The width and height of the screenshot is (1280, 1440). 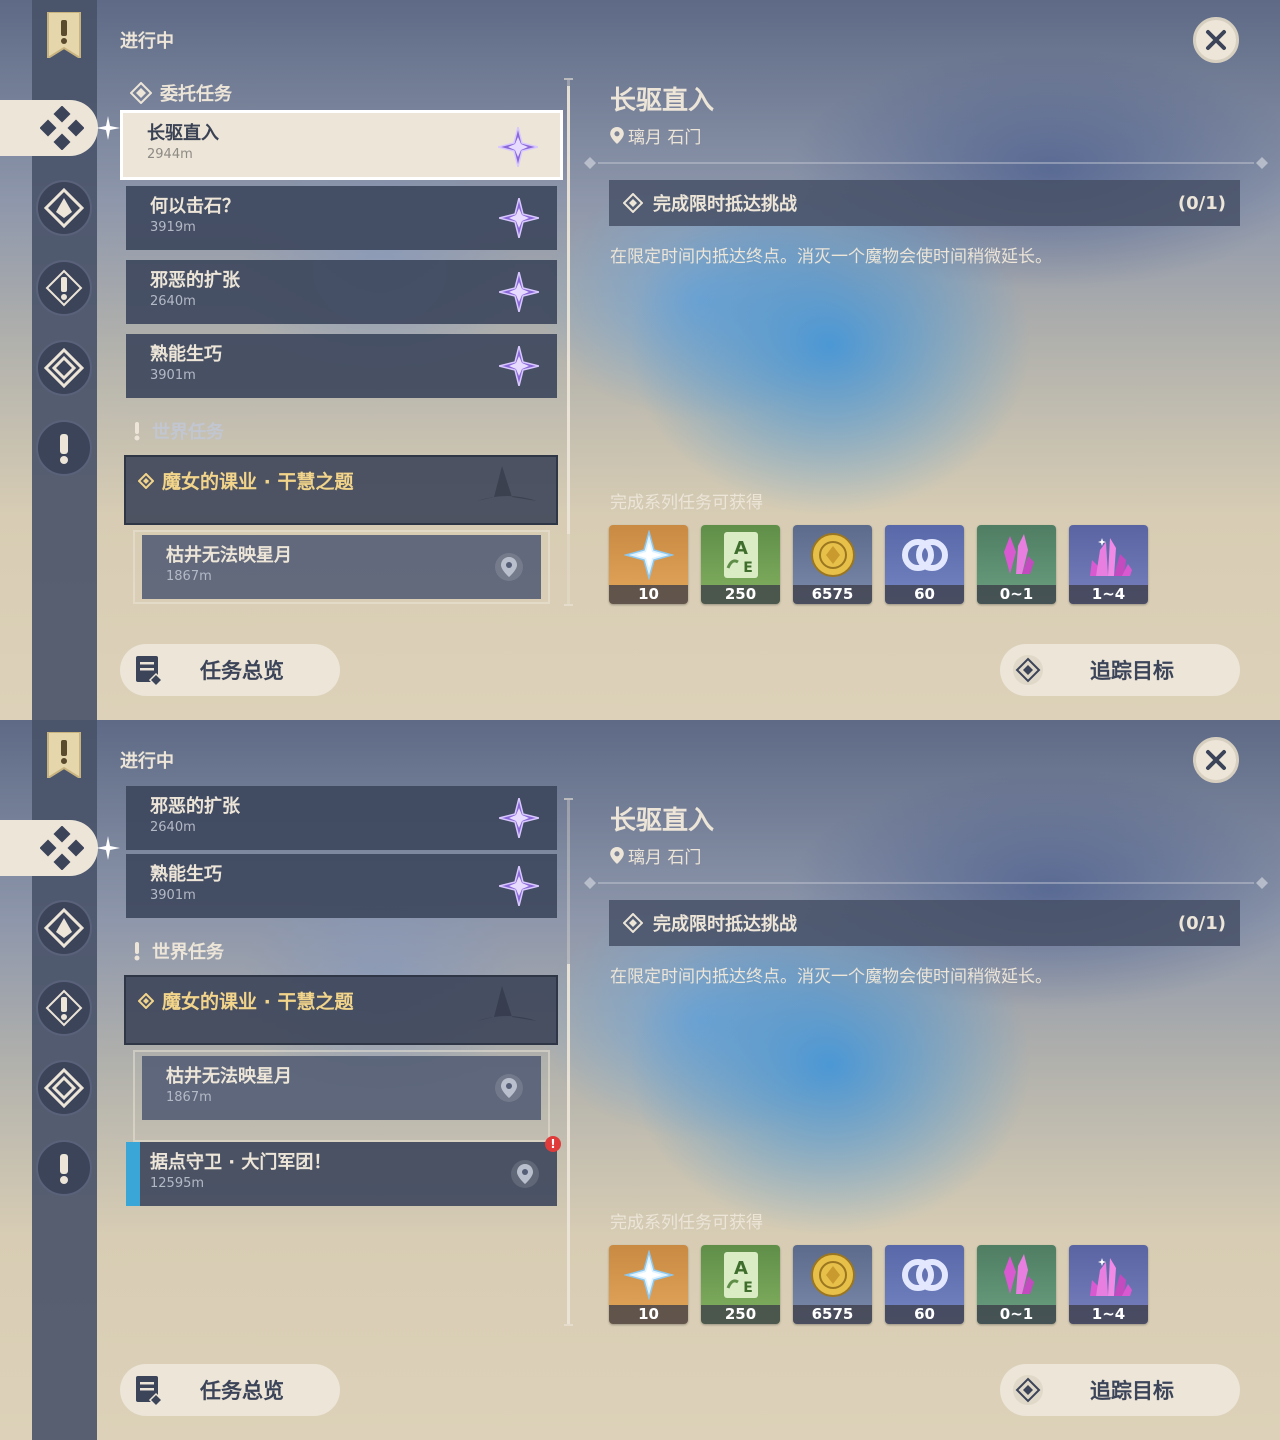 What do you see at coordinates (258, 1002) in the screenshot?
I see `world-quest-title: 魔女的课业 · 干慧之题` at bounding box center [258, 1002].